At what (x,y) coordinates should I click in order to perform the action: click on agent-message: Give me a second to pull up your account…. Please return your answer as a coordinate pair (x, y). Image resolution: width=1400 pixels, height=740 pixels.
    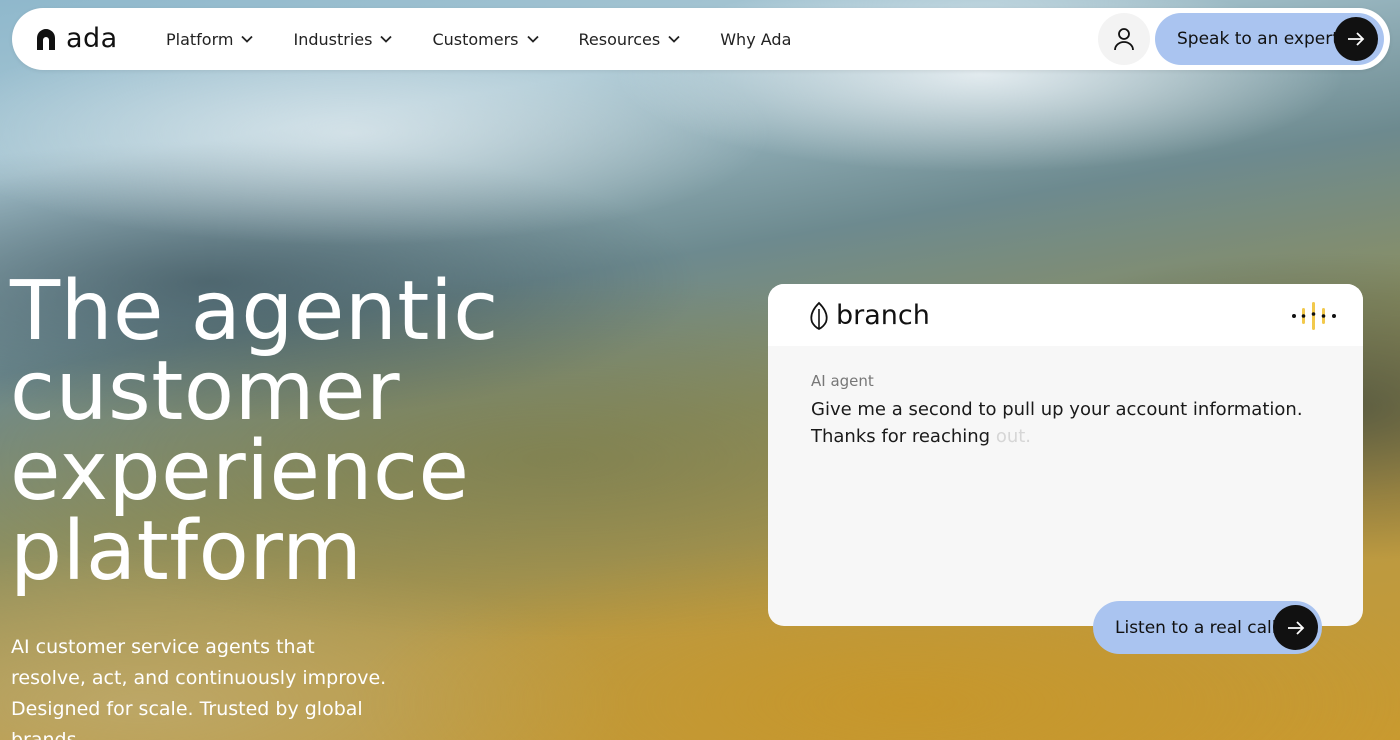
    Looking at the image, I should click on (1061, 423).